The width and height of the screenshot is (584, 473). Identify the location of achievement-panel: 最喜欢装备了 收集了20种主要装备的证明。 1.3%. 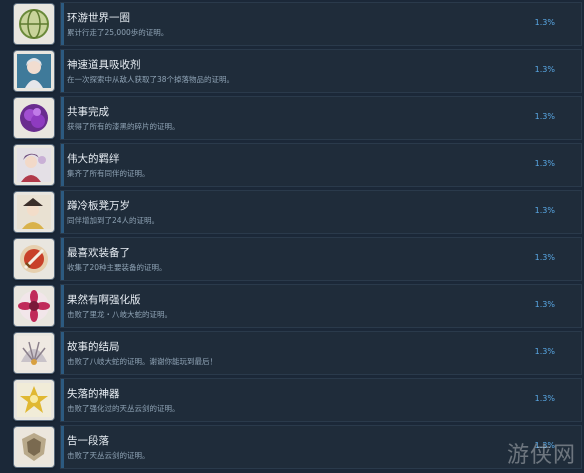
(321, 259).